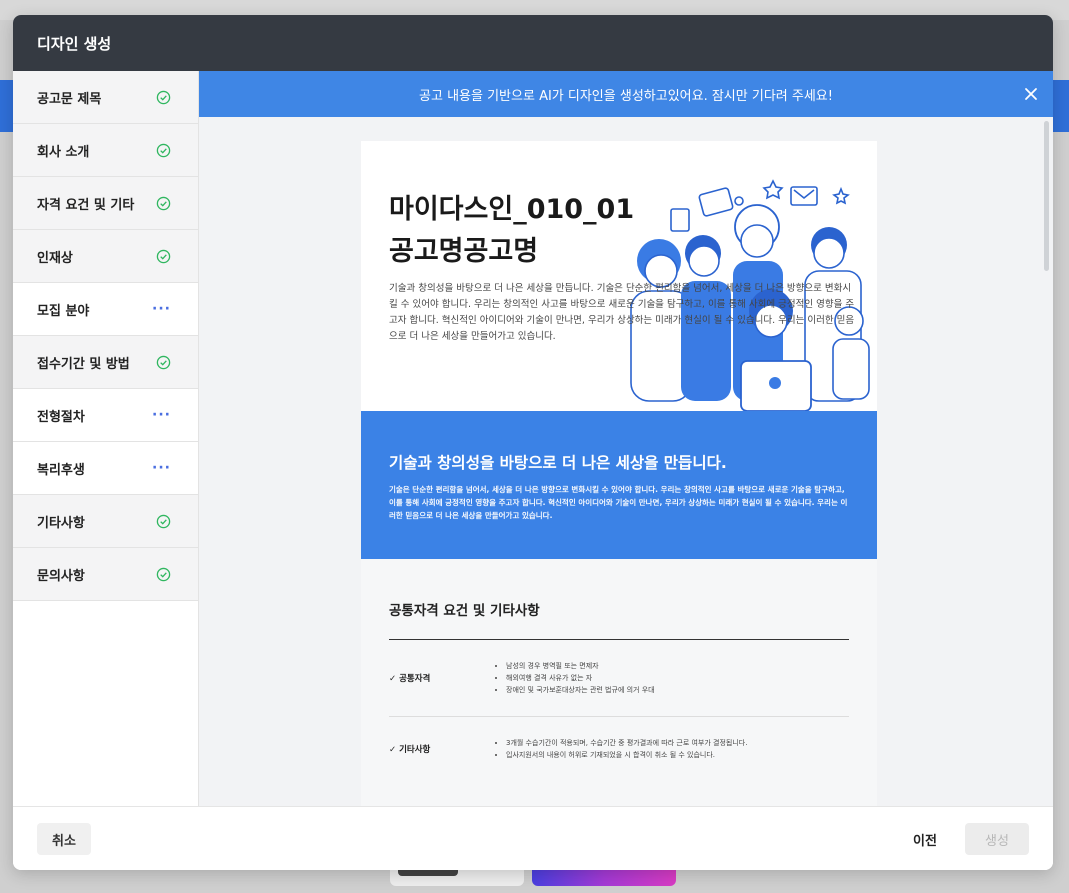 This screenshot has width=1069, height=893. I want to click on list-item: 남성의 경우 병역필 또는 면제자, so click(580, 666).